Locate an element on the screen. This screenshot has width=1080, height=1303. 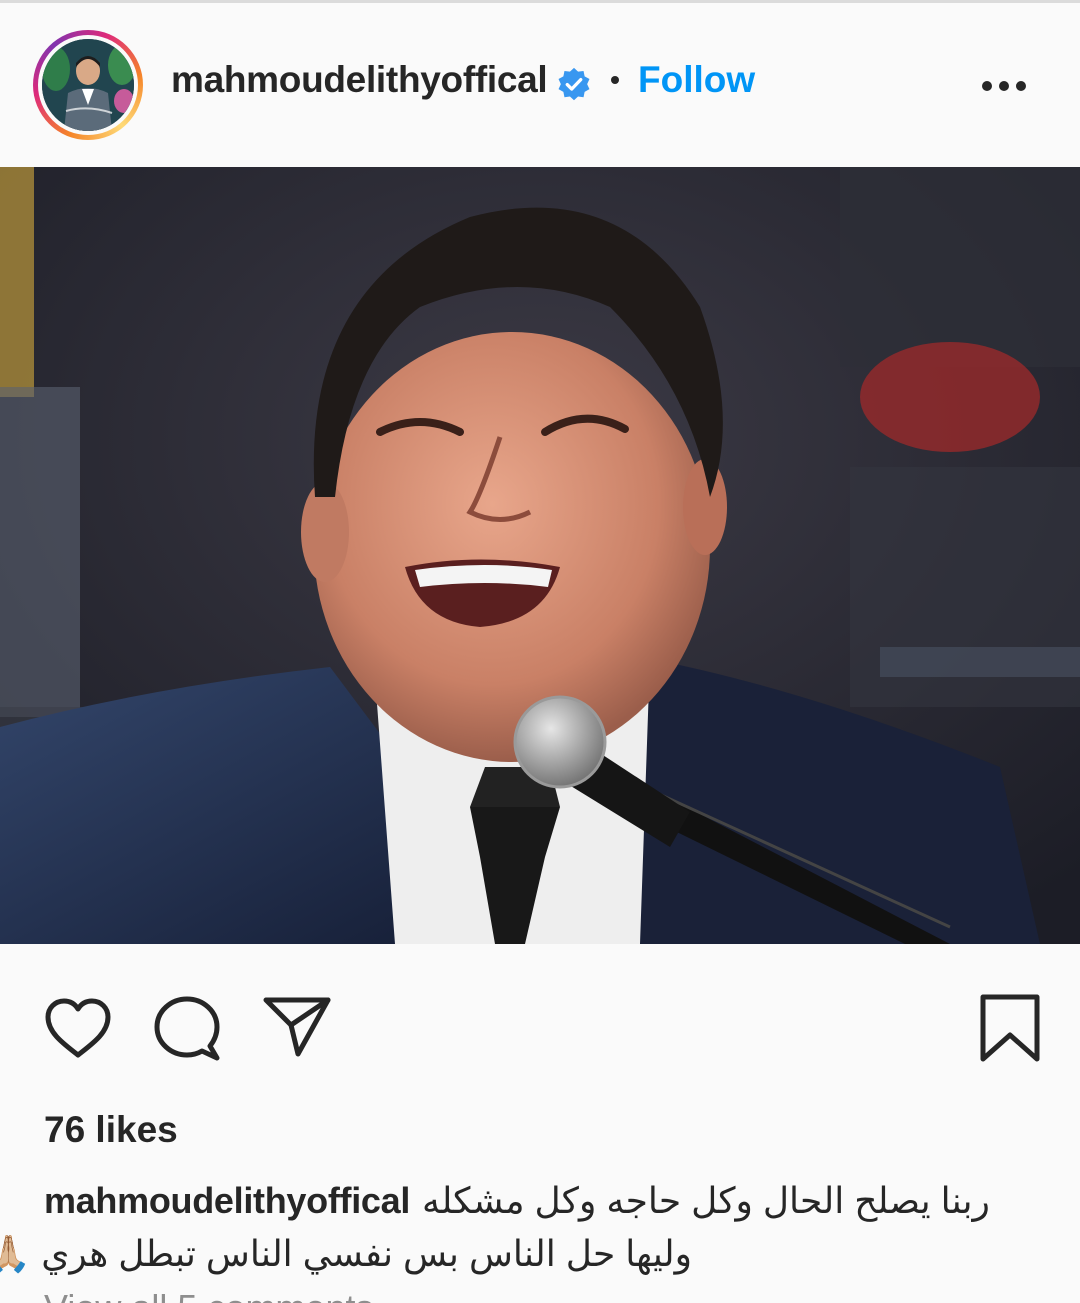
heart-icon is located at coordinates (78, 1028).